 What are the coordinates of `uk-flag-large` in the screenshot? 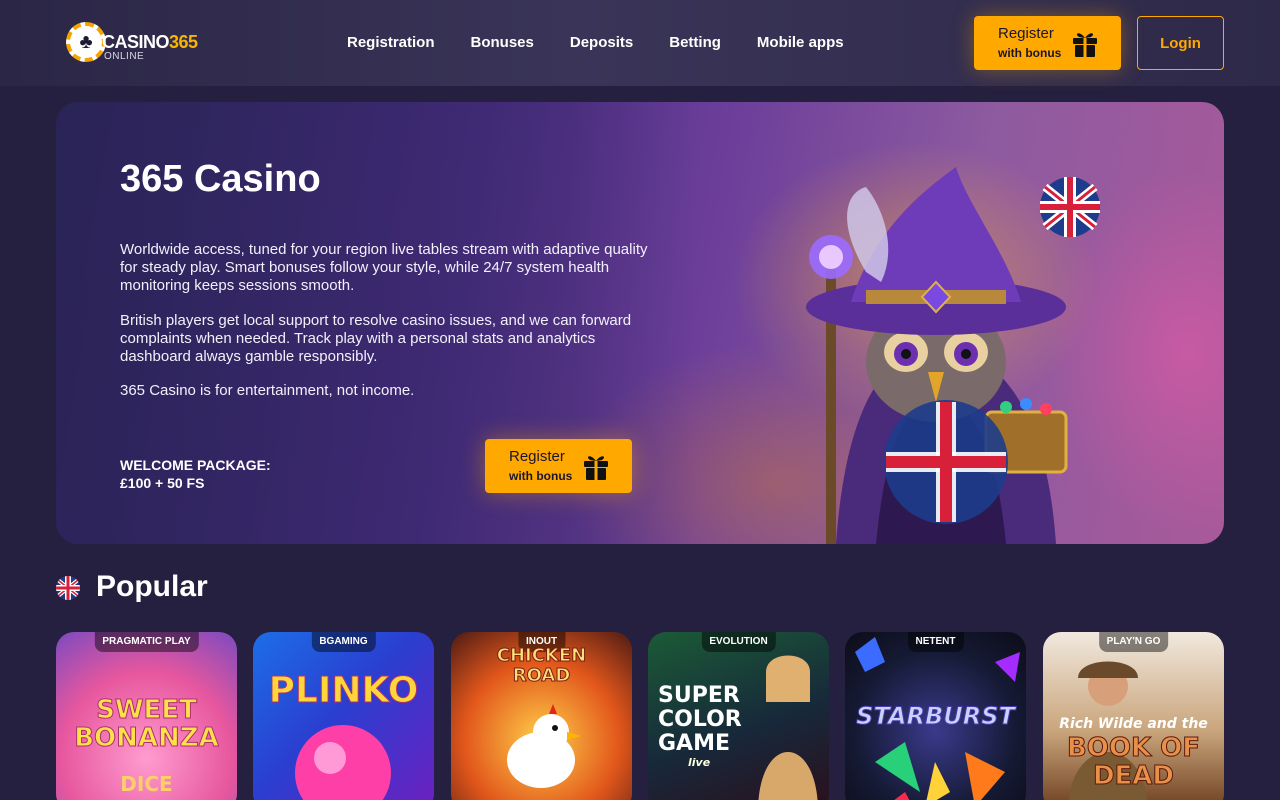 It's located at (946, 462).